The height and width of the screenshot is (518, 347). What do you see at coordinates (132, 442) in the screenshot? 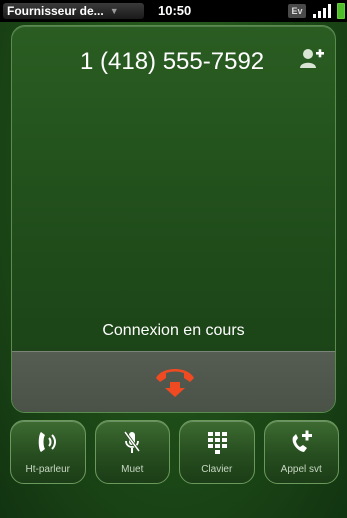
I see `mute-icon` at bounding box center [132, 442].